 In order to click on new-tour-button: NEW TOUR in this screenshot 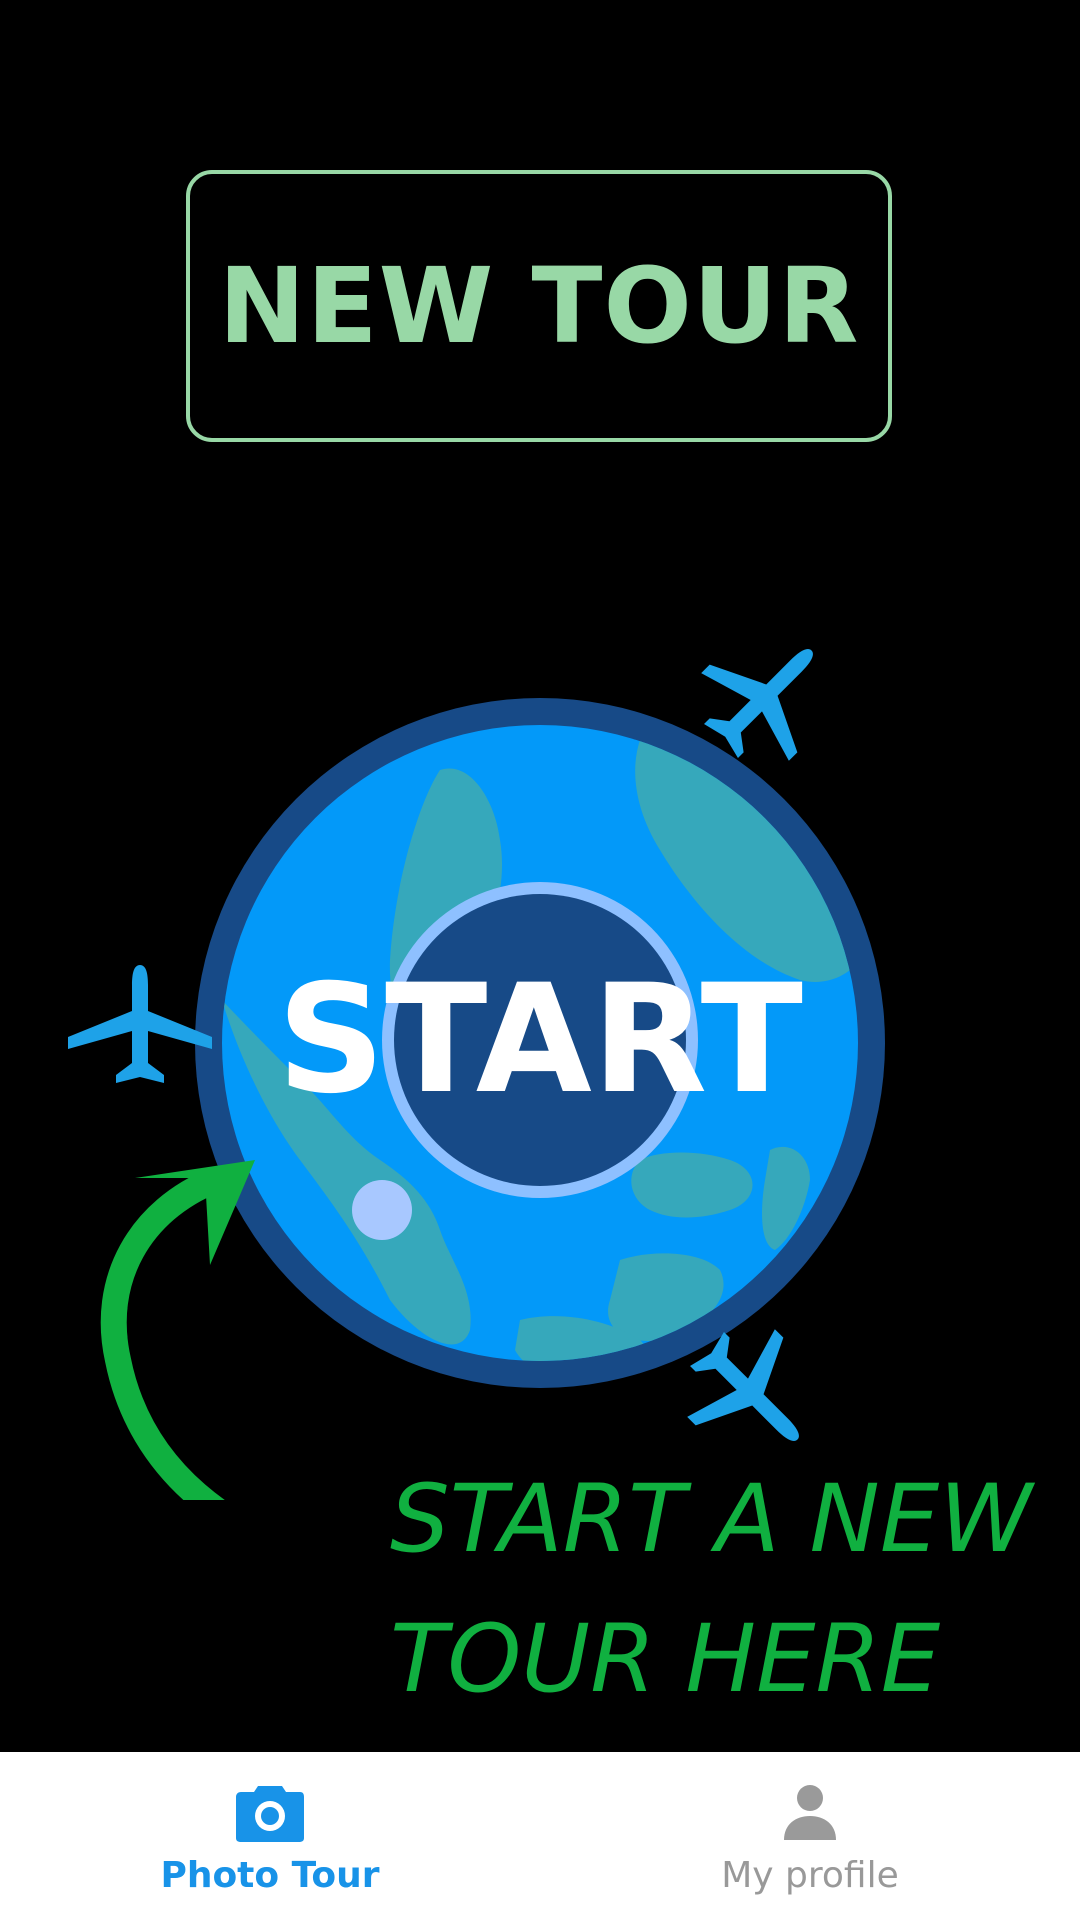, I will do `click(539, 306)`.